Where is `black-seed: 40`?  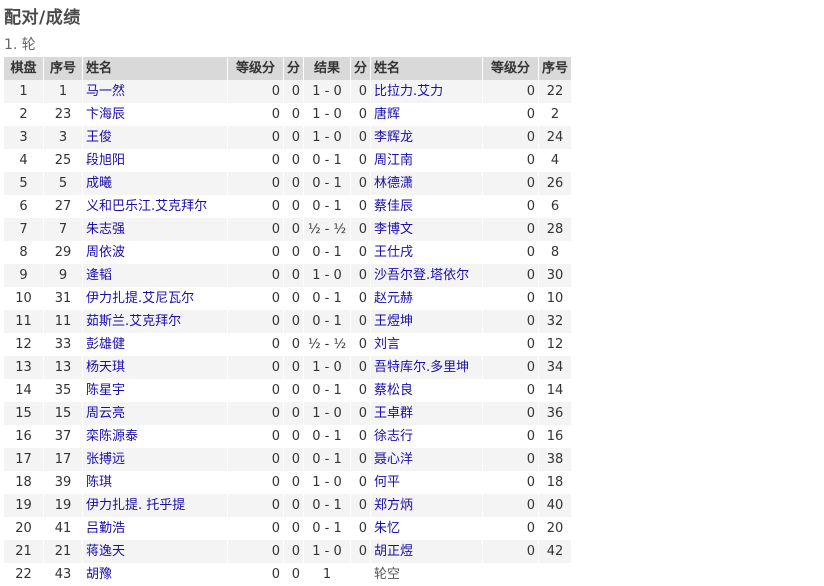 black-seed: 40 is located at coordinates (555, 505).